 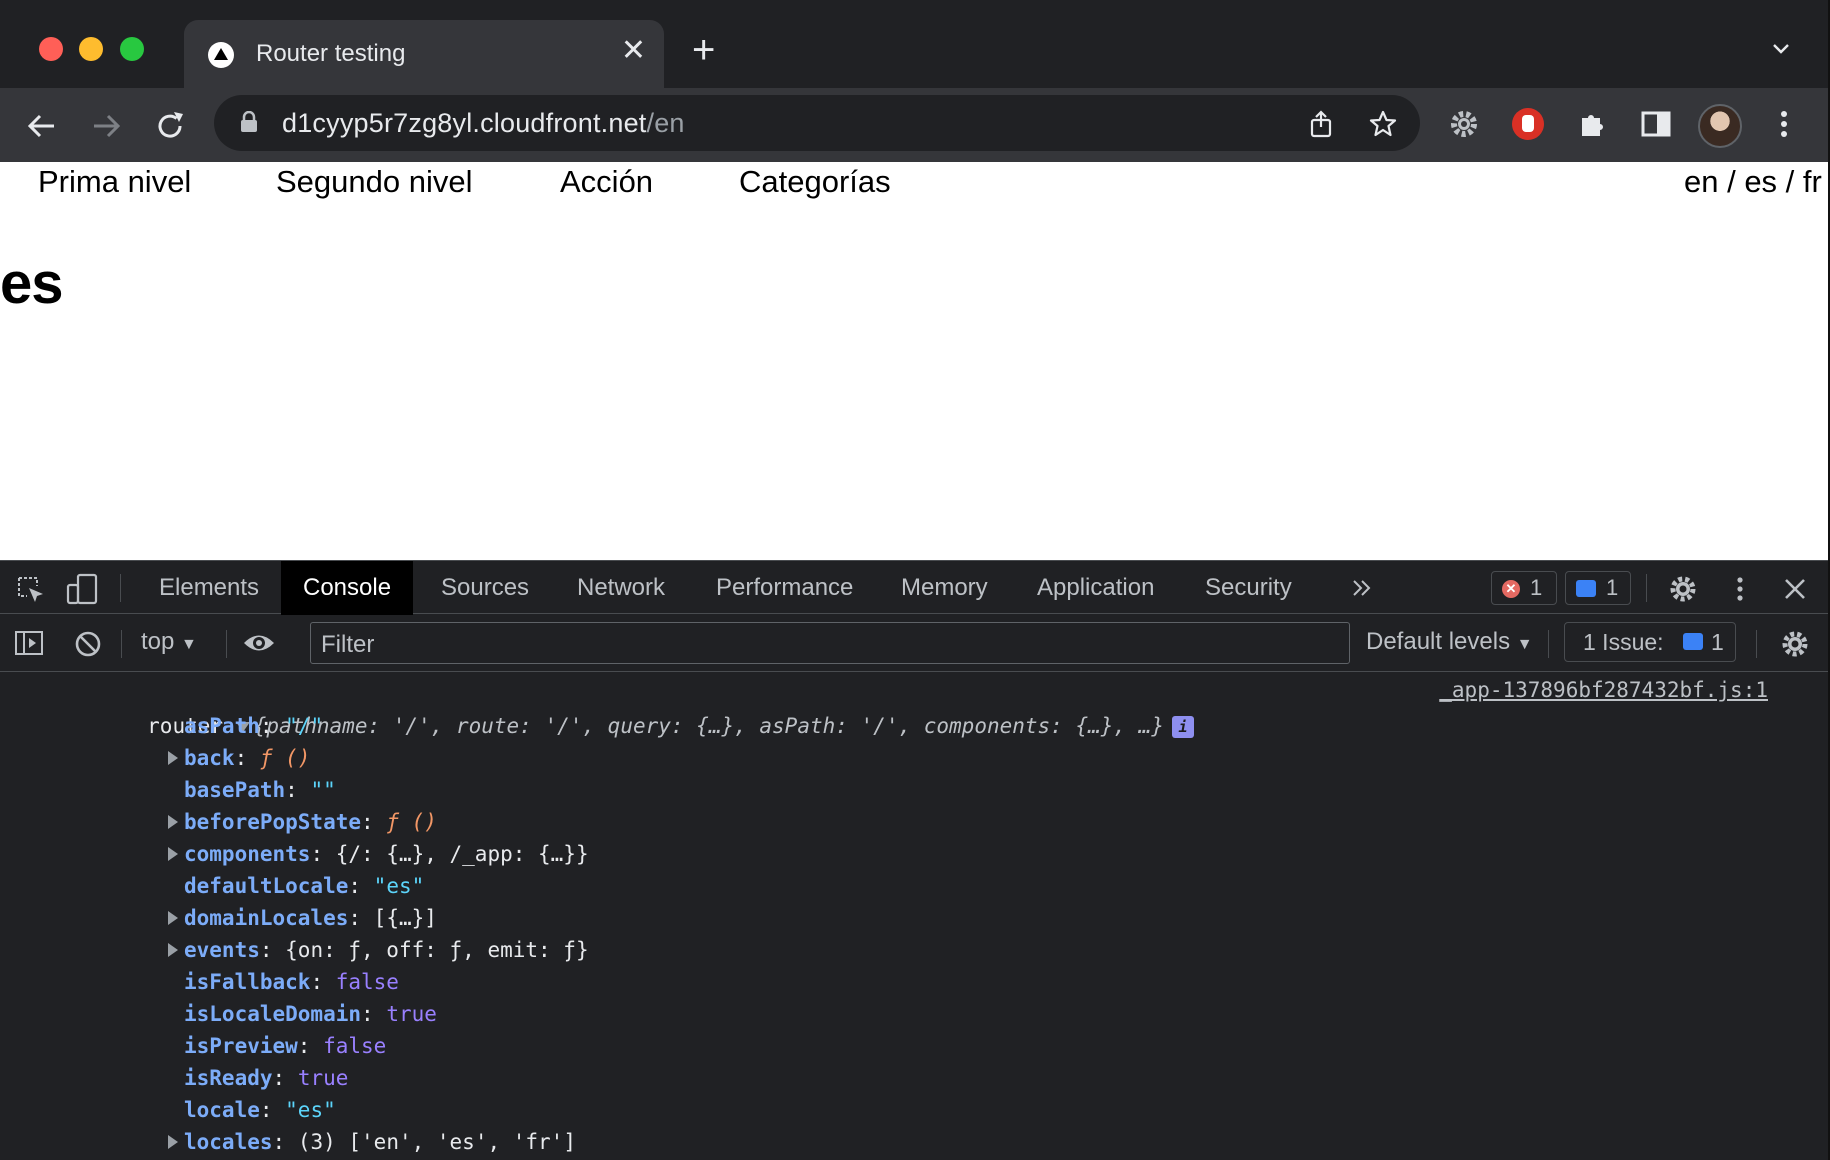 What do you see at coordinates (1511, 589) in the screenshot?
I see `error-icon: ✕` at bounding box center [1511, 589].